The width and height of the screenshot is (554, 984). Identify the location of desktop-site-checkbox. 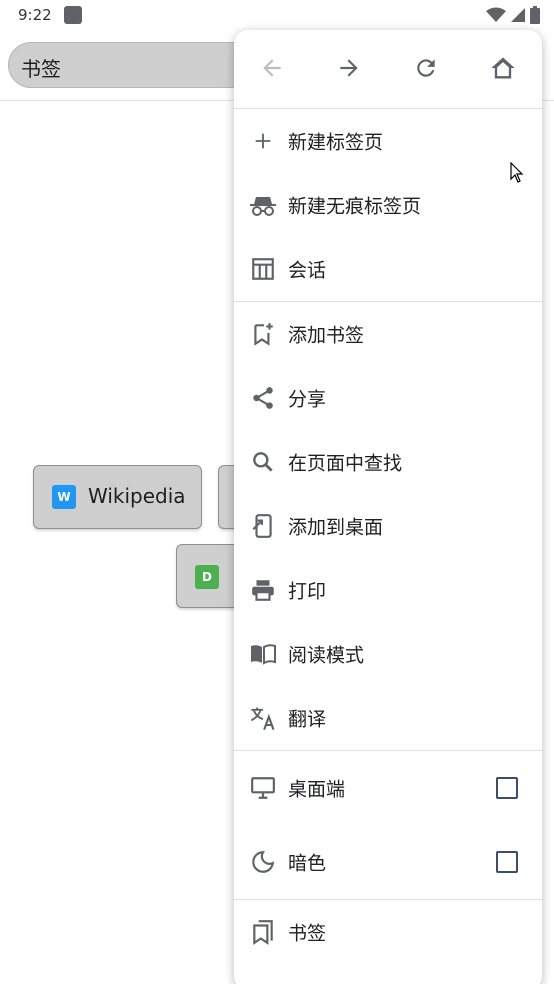
(507, 788).